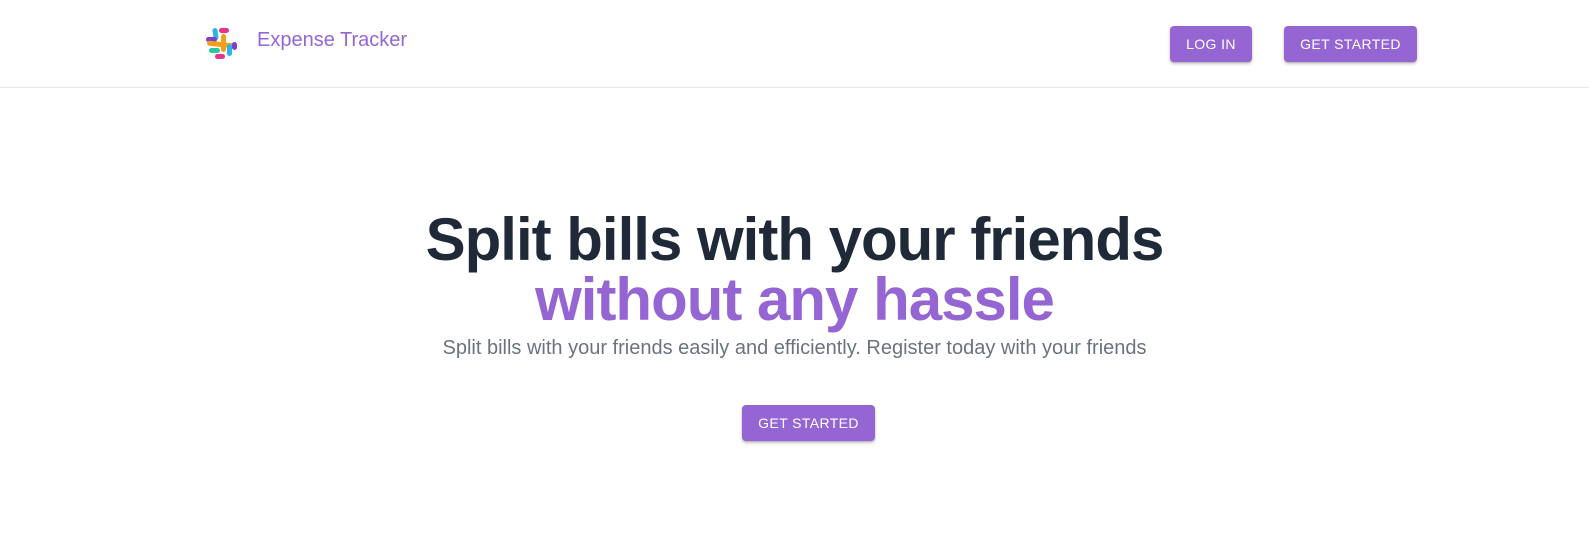 This screenshot has width=1589, height=544. What do you see at coordinates (795, 299) in the screenshot?
I see `hero-title-line-2: without any hassle` at bounding box center [795, 299].